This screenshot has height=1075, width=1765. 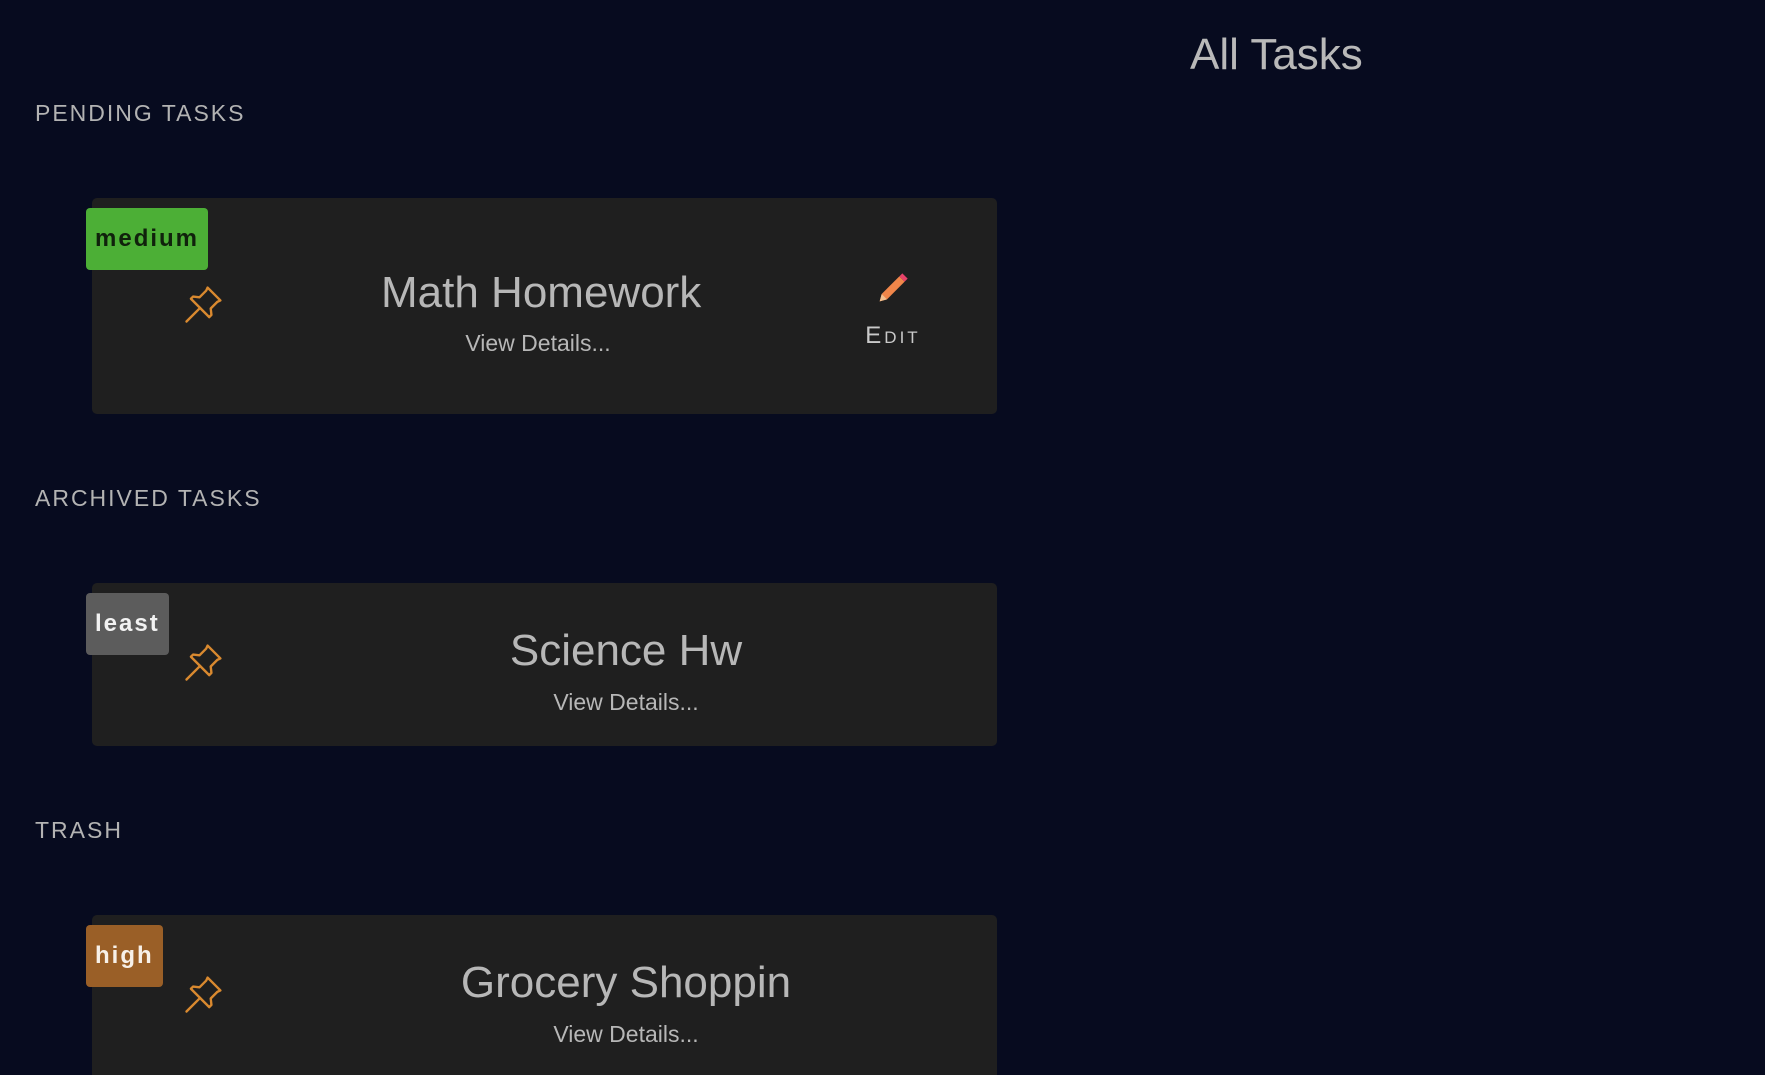 I want to click on section-heading-archived: ARCHIVED TASKS, so click(x=148, y=498).